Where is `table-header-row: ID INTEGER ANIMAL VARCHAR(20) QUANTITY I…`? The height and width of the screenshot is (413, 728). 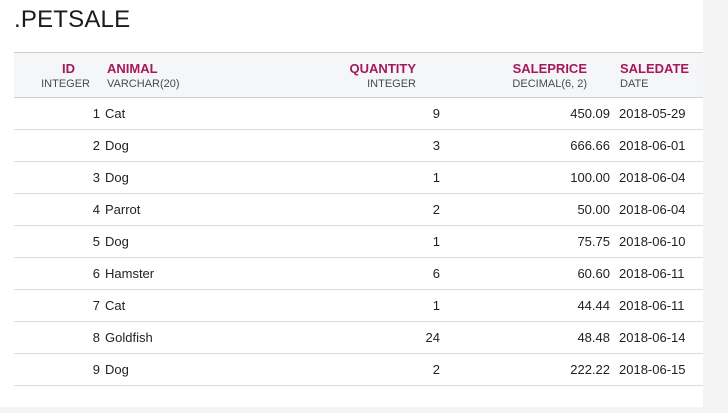 table-header-row: ID INTEGER ANIMAL VARCHAR(20) QUANTITY I… is located at coordinates (358, 75).